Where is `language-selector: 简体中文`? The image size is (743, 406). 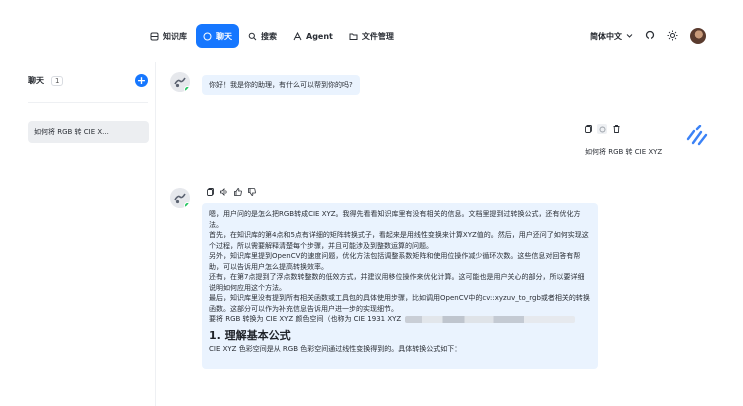 language-selector: 简体中文 is located at coordinates (611, 36).